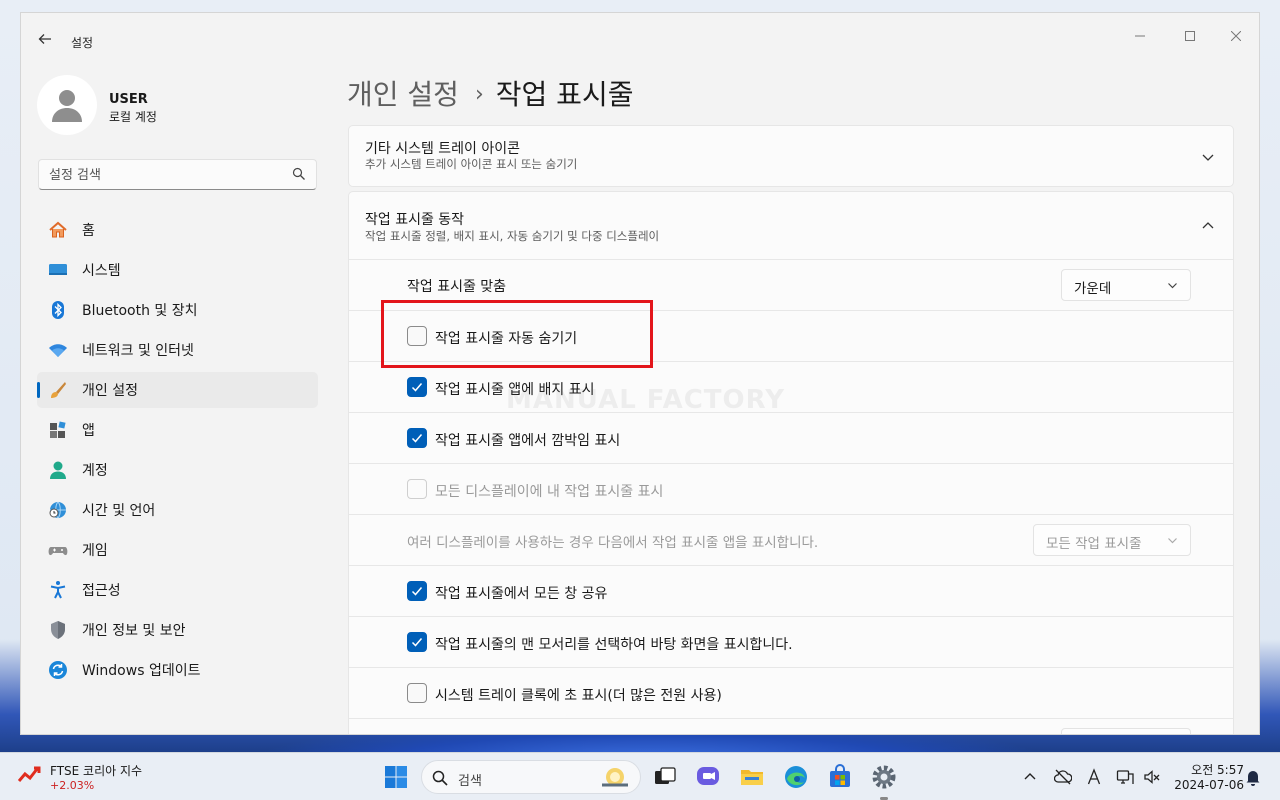 The image size is (1280, 800). I want to click on page-title: 작업 표시줄, so click(564, 94).